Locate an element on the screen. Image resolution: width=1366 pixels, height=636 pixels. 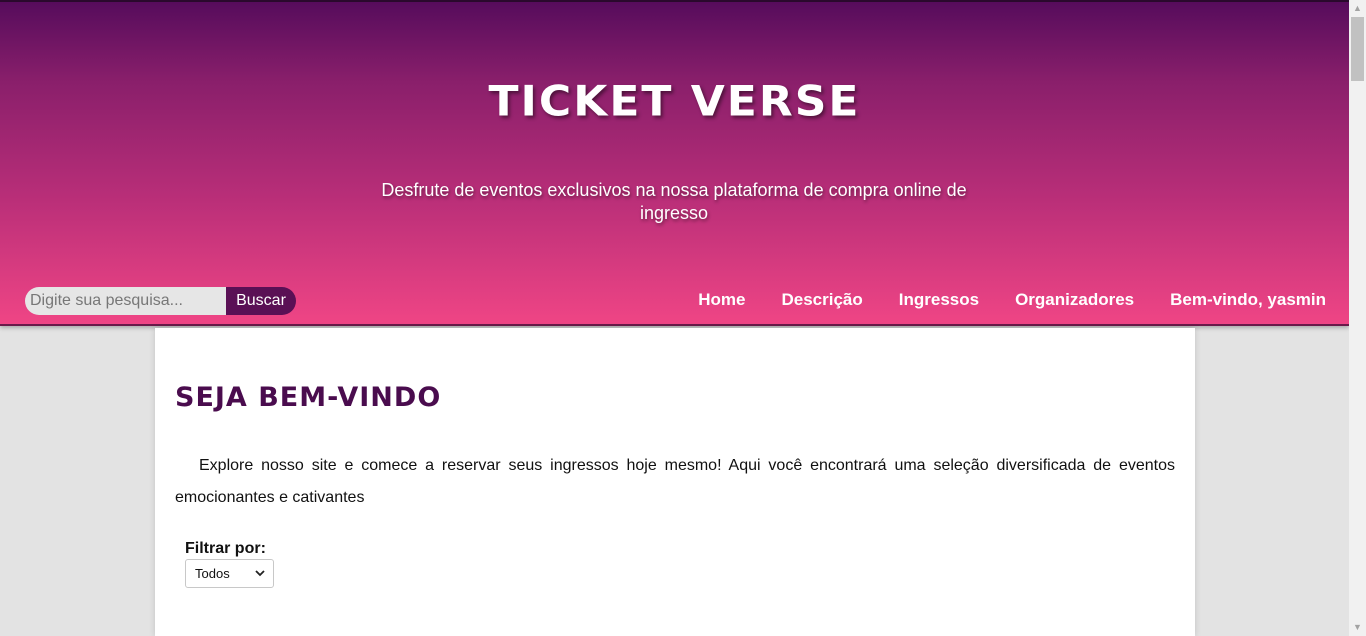
search-button: Buscar is located at coordinates (261, 301).